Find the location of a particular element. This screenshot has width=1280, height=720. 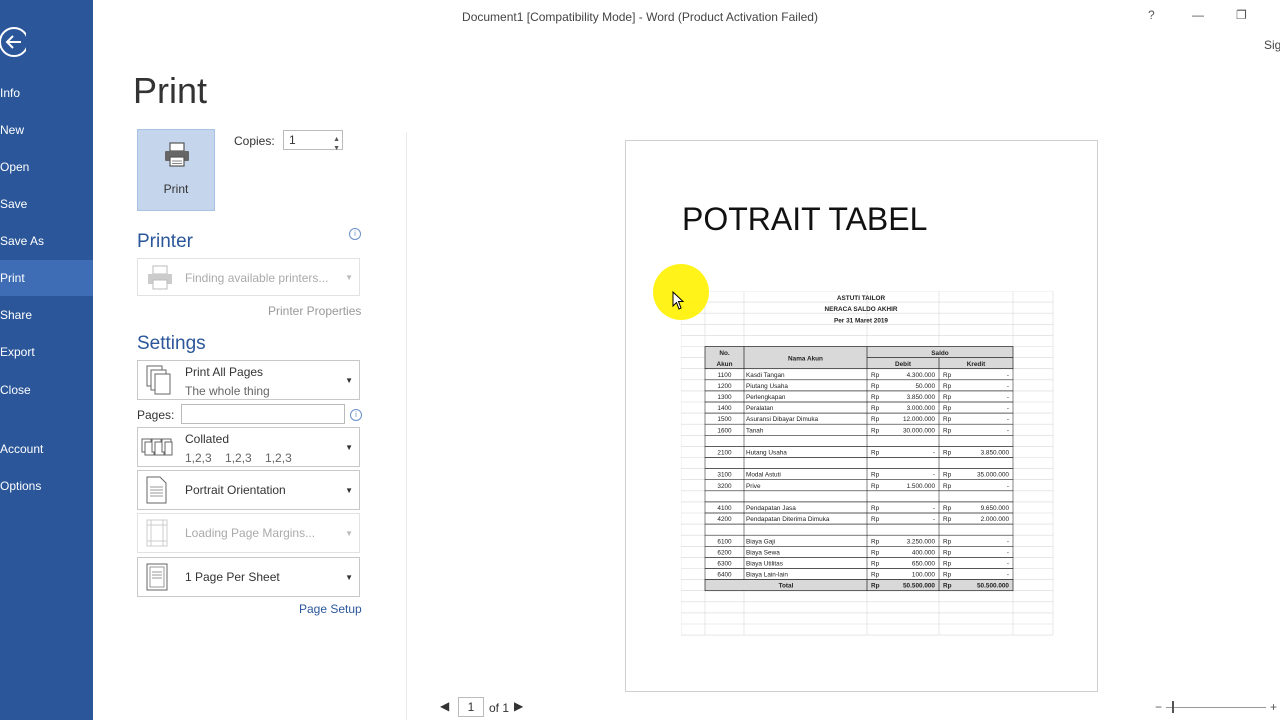

account-number: 2100 is located at coordinates (724, 453).